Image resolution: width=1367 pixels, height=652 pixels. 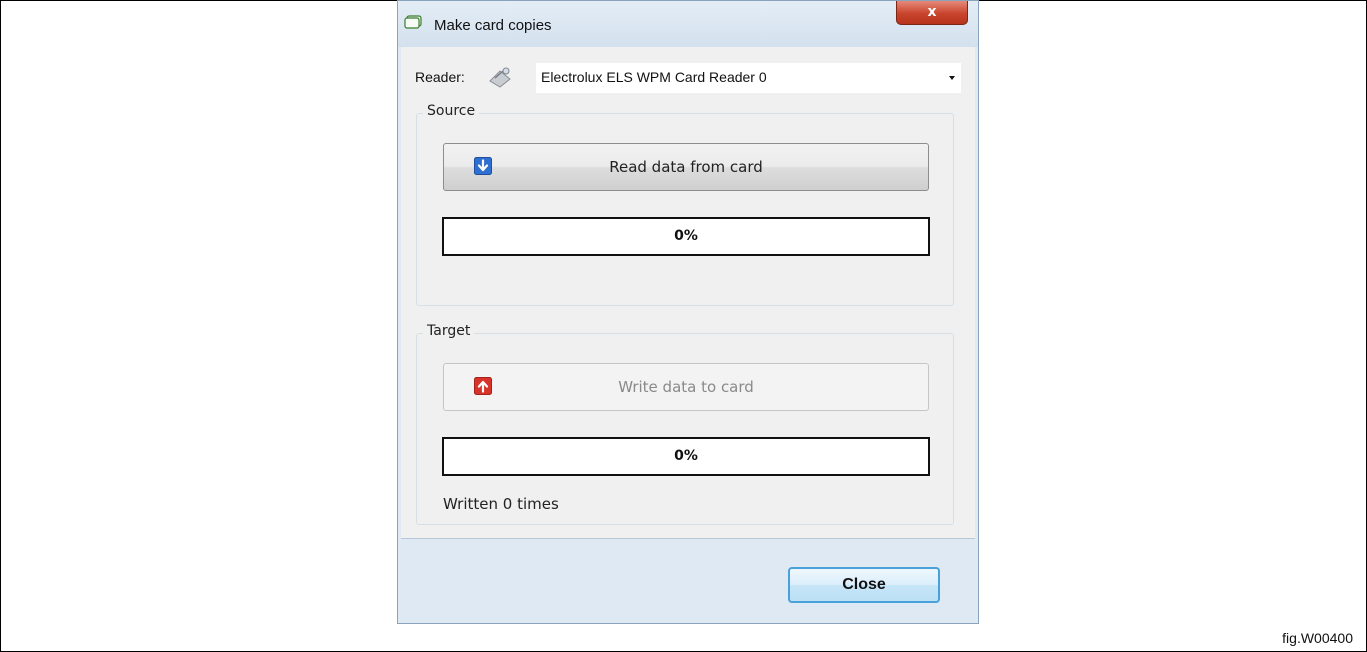 What do you see at coordinates (685, 204) in the screenshot?
I see `source-group: Source Read data from card 0%` at bounding box center [685, 204].